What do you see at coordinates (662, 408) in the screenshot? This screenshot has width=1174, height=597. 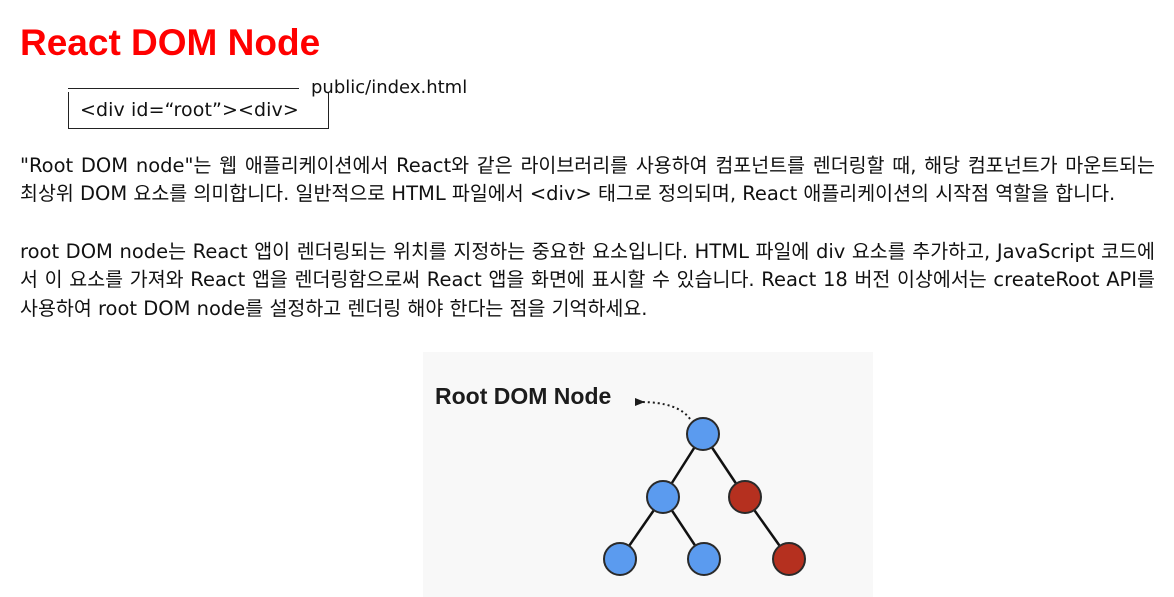 I see `root-pointer-arrow` at bounding box center [662, 408].